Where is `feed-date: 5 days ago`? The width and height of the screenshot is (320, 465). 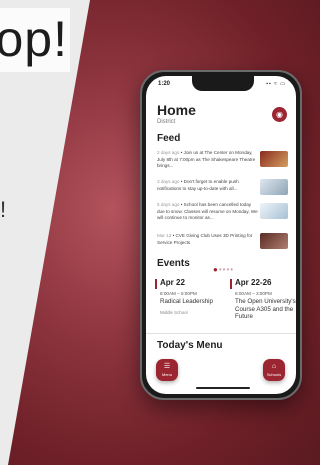
feed-date: 5 days ago is located at coordinates (168, 204).